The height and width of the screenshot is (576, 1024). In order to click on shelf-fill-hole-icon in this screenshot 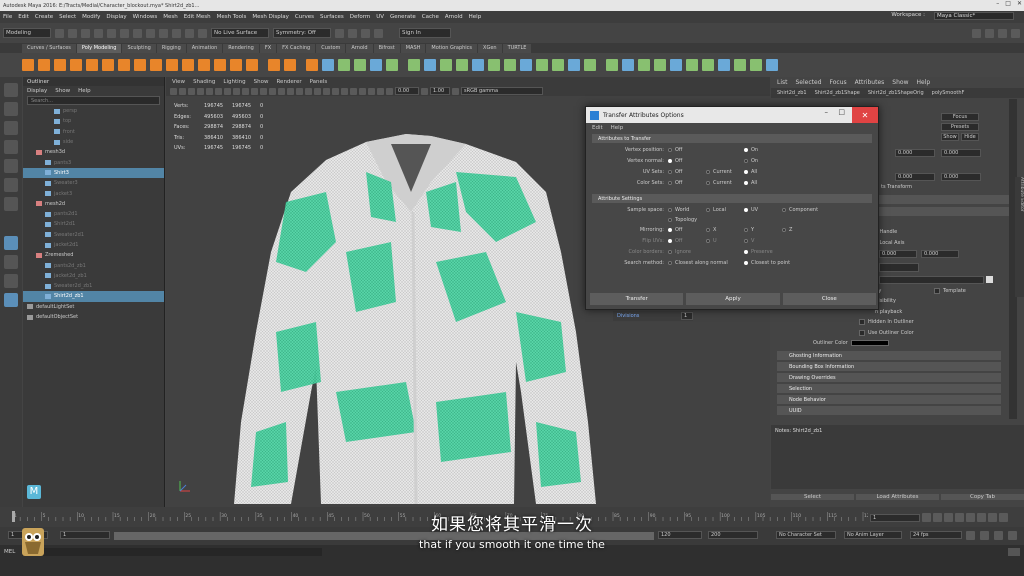, I will do `click(478, 65)`.